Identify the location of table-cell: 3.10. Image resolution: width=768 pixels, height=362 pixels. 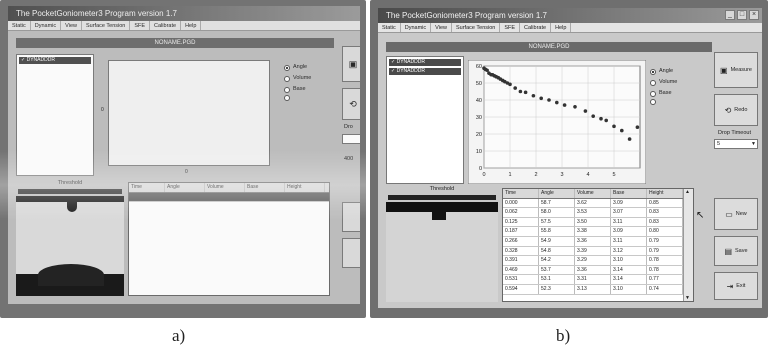
(629, 289).